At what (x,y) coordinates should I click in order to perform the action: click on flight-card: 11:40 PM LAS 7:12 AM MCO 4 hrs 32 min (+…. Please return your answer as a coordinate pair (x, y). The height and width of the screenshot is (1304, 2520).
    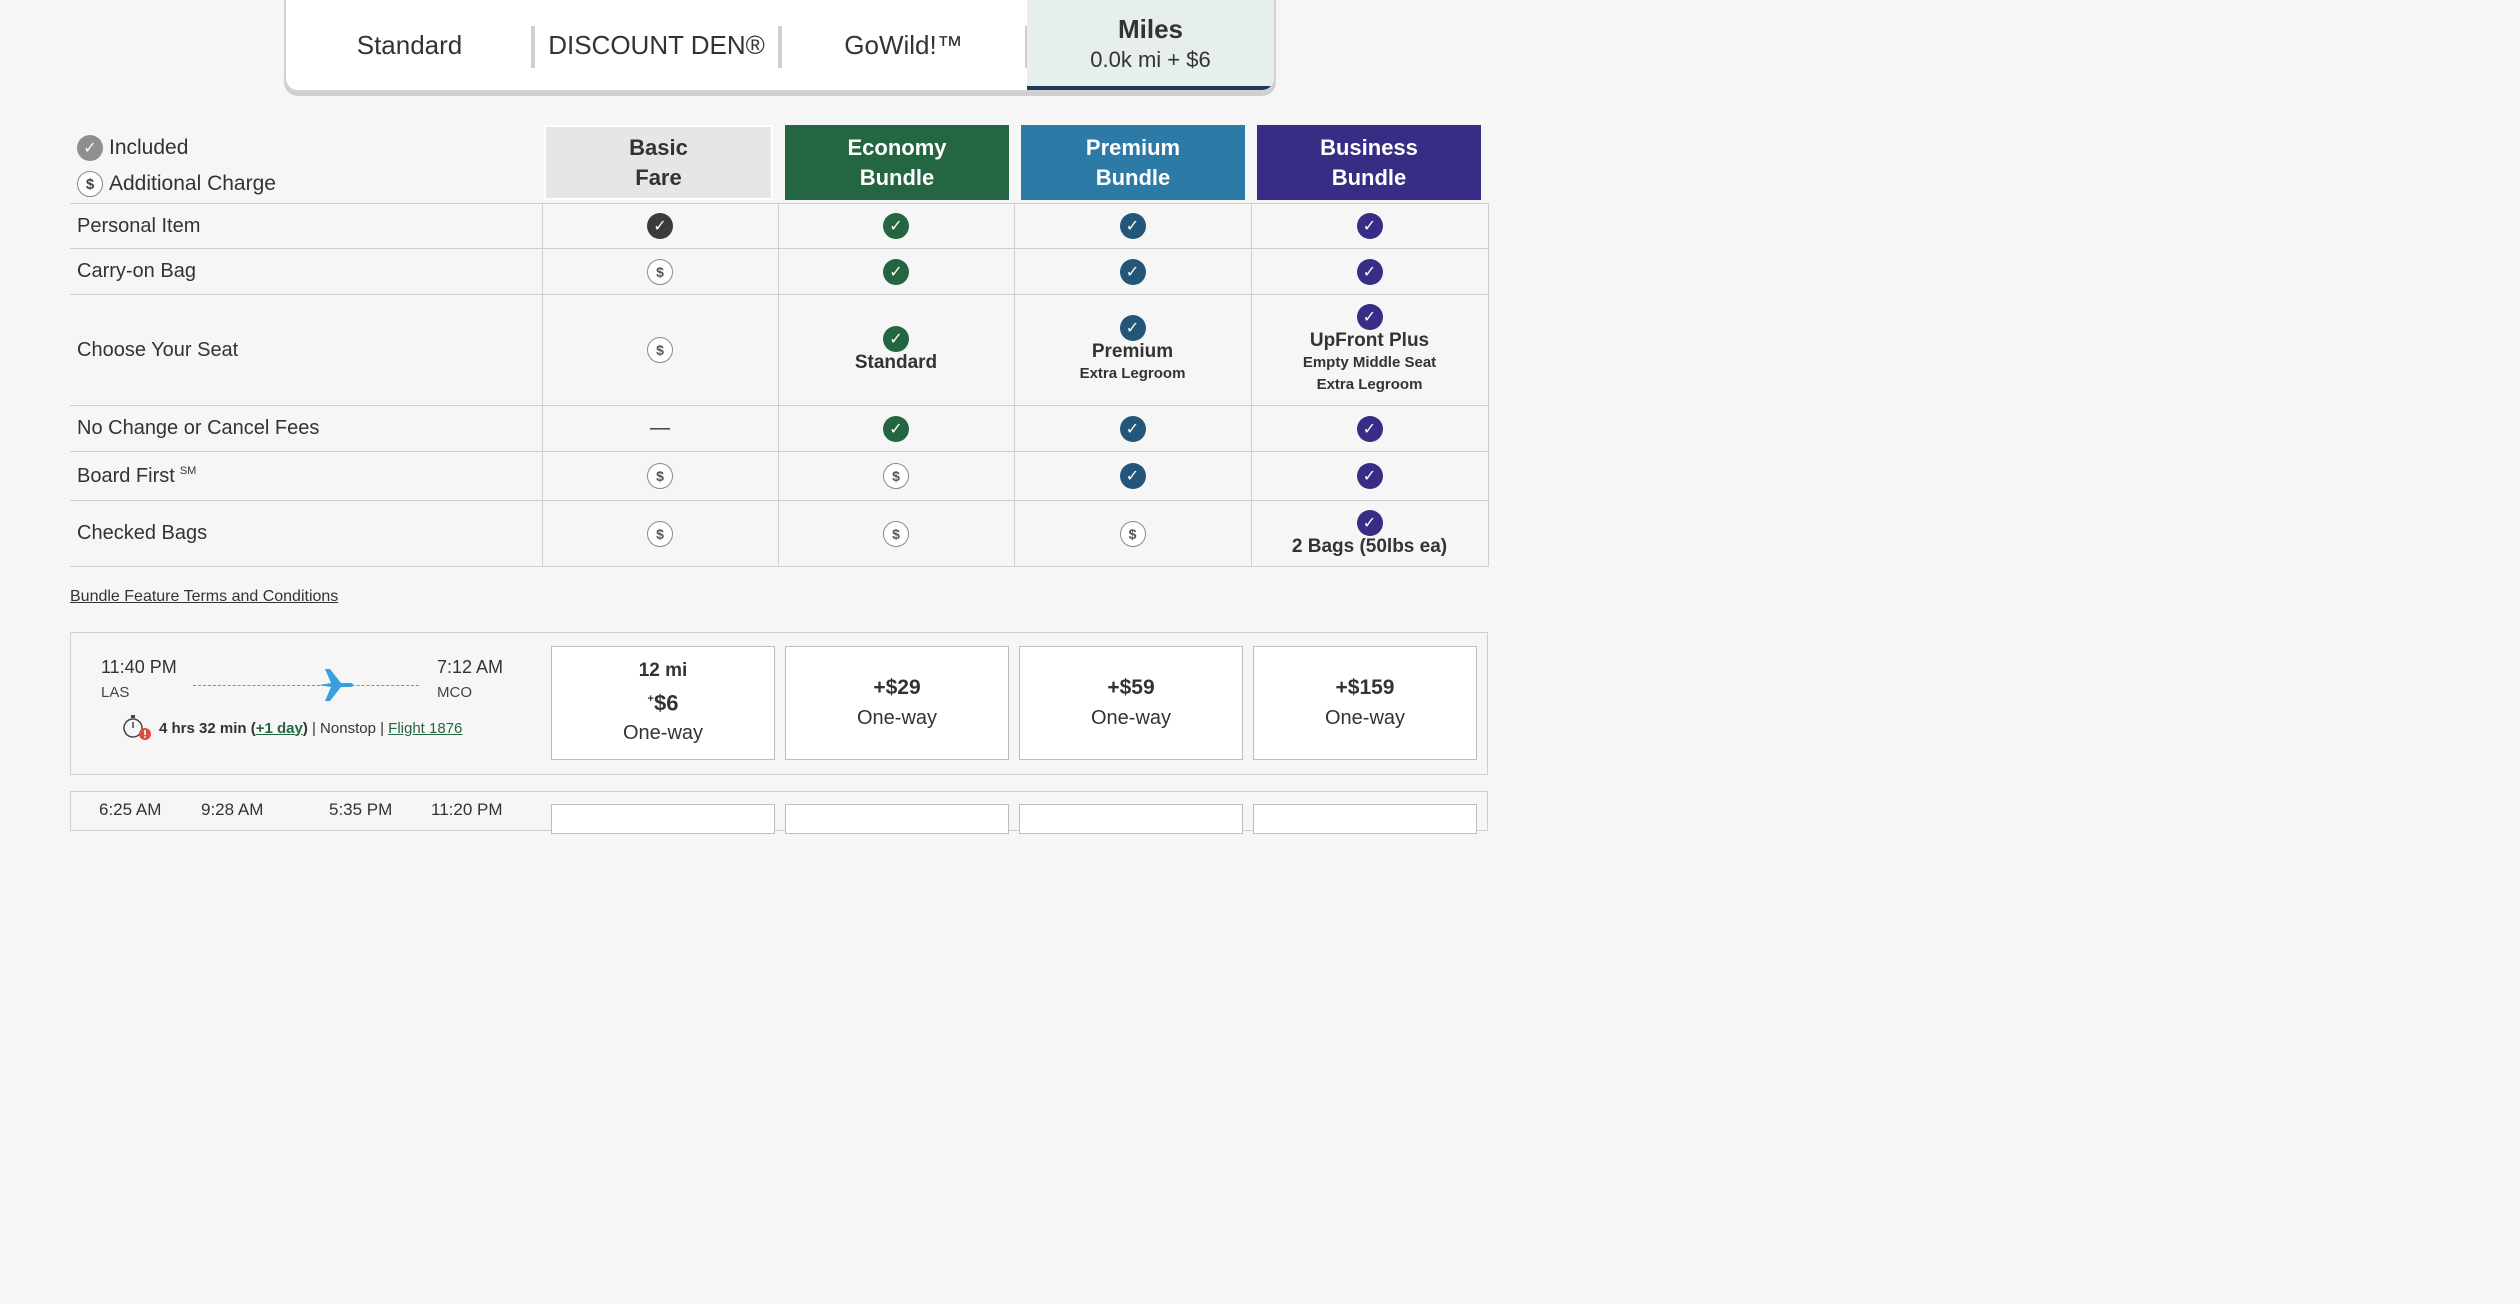
    Looking at the image, I should click on (779, 703).